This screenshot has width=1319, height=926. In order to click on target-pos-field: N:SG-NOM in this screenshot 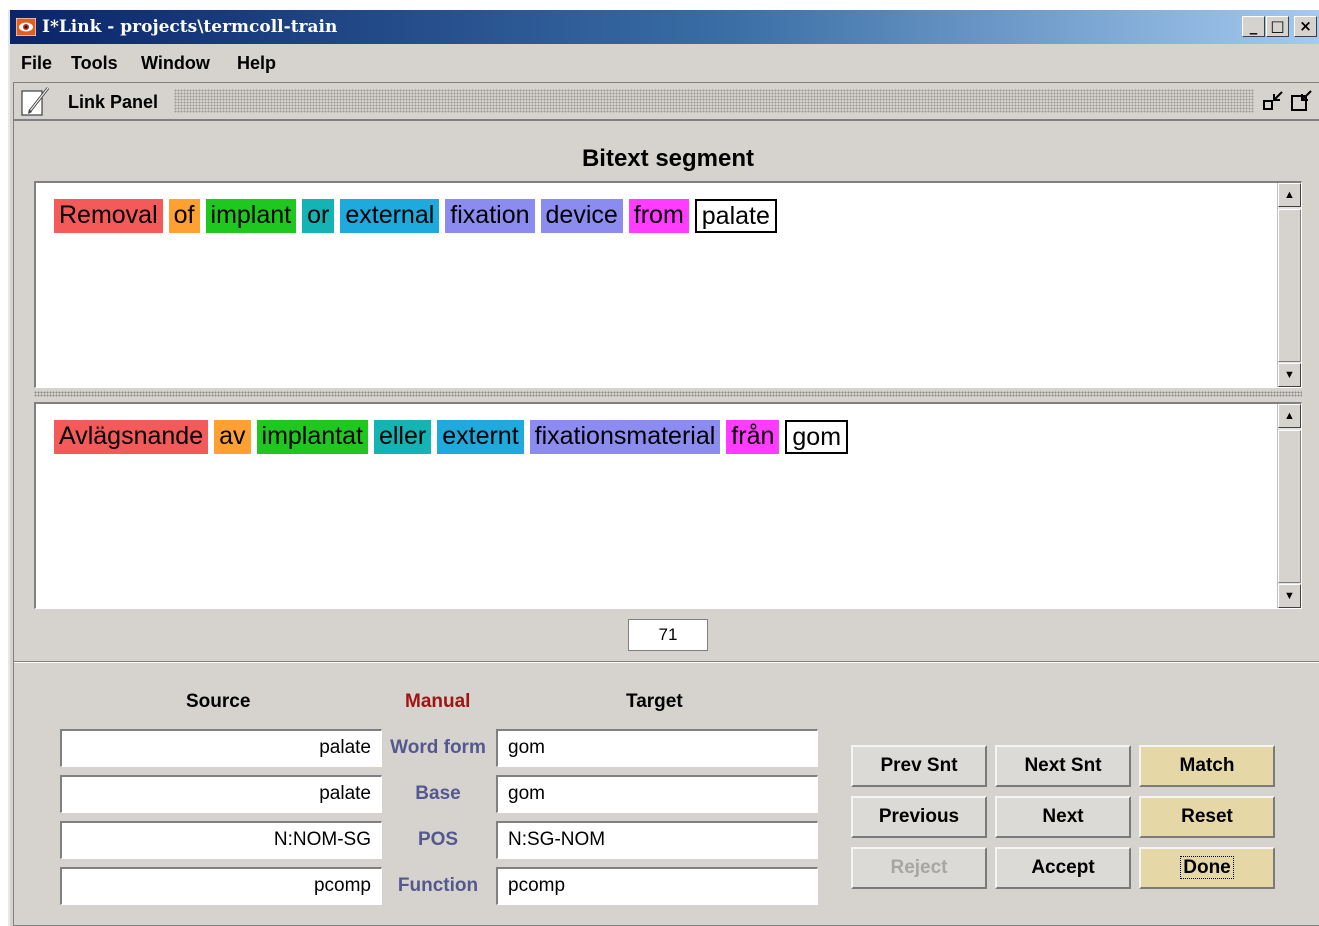, I will do `click(657, 840)`.